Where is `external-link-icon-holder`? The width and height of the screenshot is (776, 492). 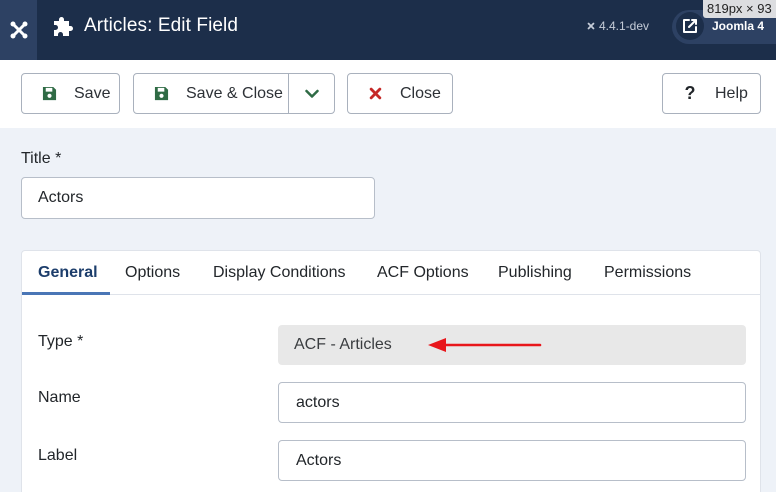 external-link-icon-holder is located at coordinates (690, 26).